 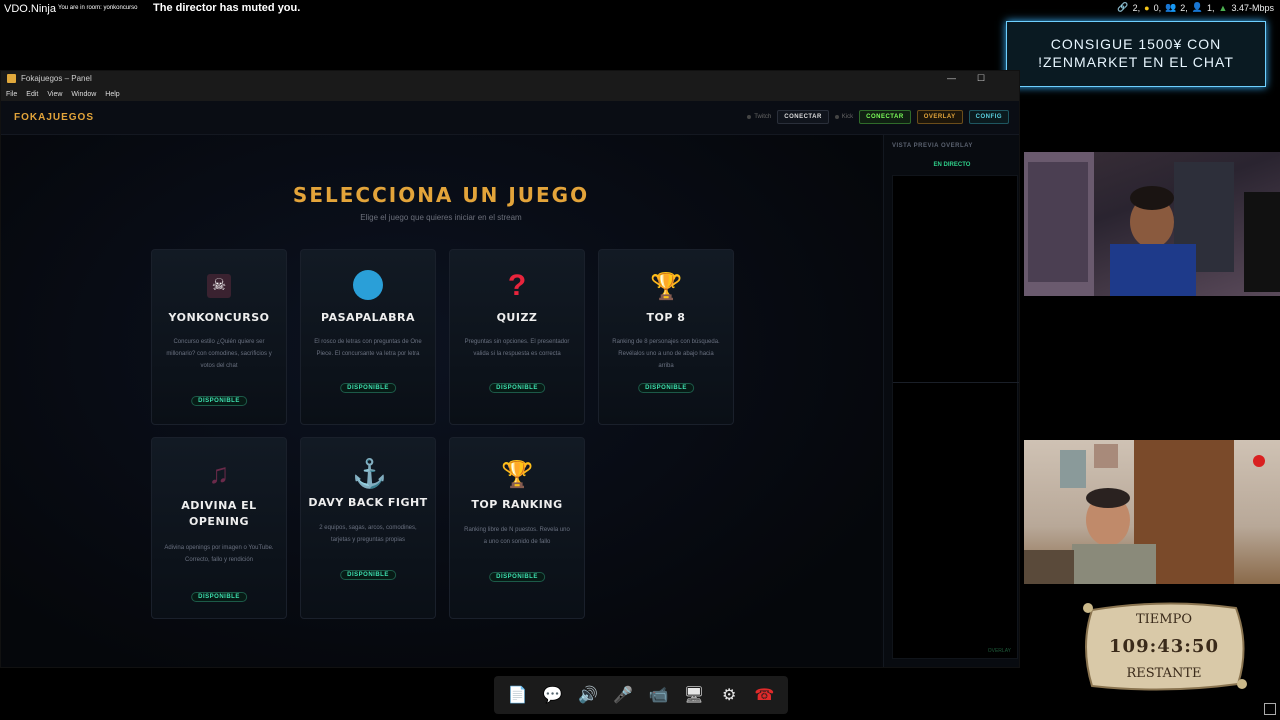 I want to click on screen-share-icon: 🖥, so click(x=694, y=695).